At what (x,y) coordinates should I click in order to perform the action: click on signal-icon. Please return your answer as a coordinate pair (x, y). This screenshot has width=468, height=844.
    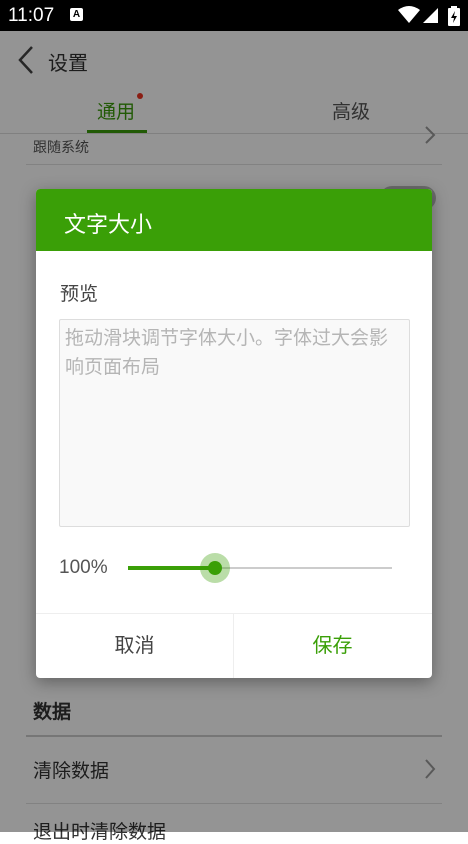
    Looking at the image, I should click on (430, 15).